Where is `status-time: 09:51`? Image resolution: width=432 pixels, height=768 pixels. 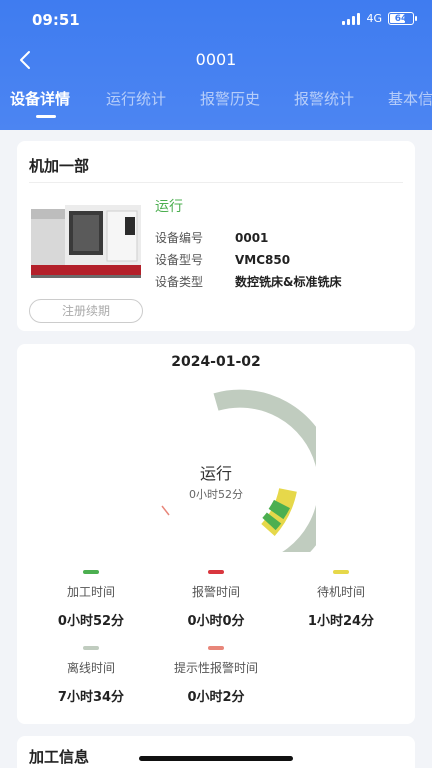
status-time: 09:51 is located at coordinates (56, 20).